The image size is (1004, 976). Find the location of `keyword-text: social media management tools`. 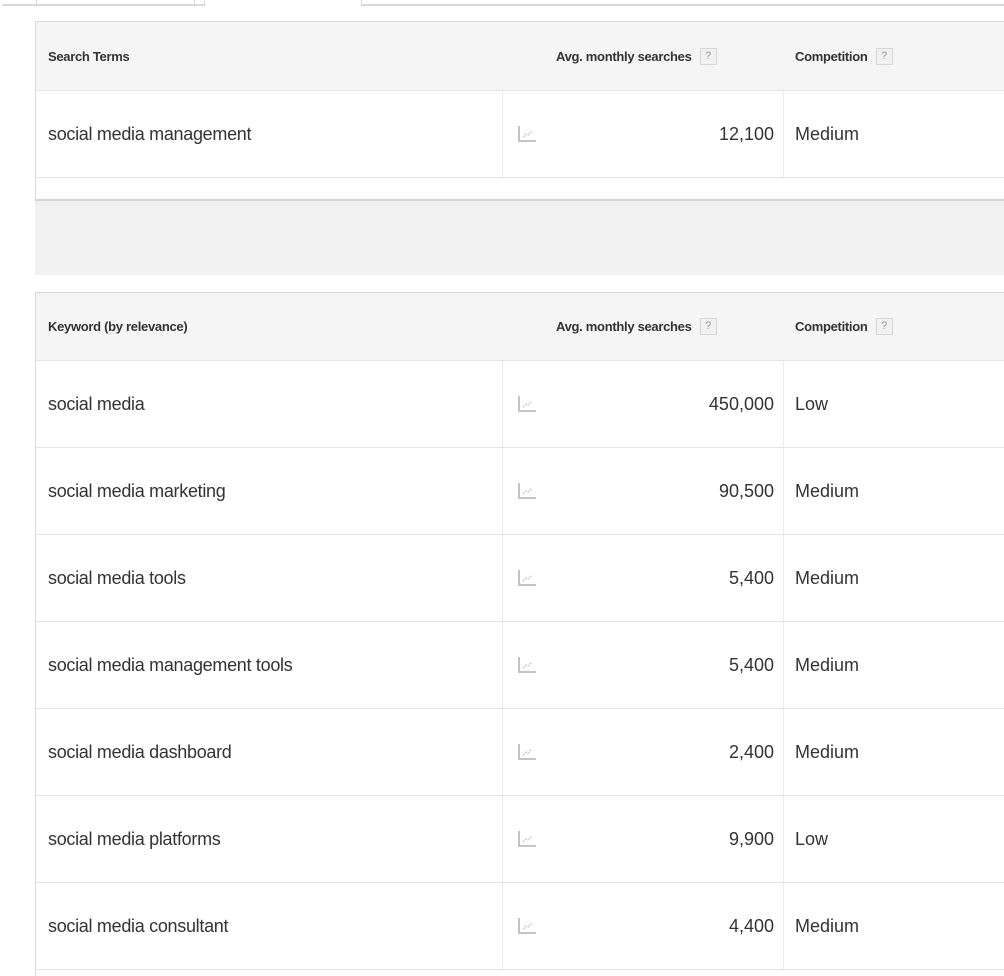

keyword-text: social media management tools is located at coordinates (170, 664).